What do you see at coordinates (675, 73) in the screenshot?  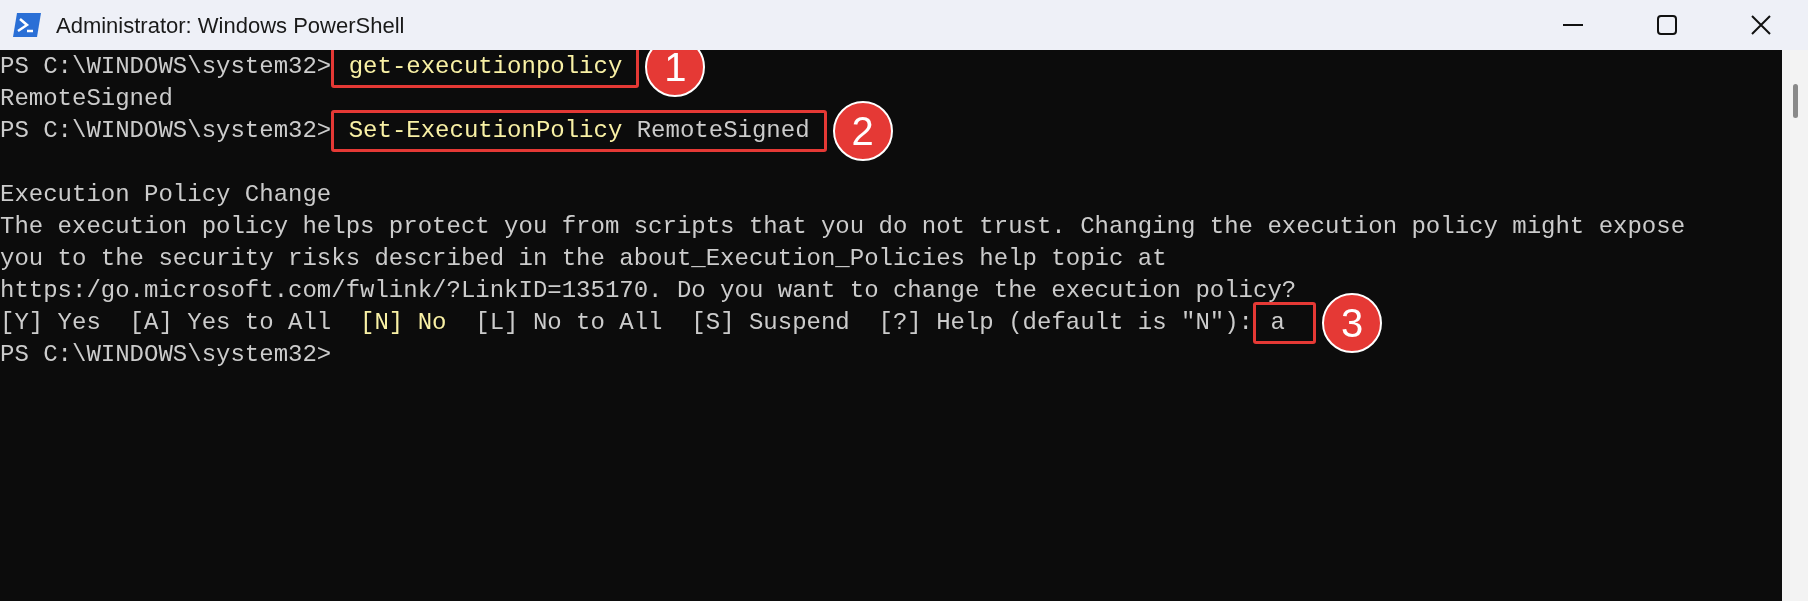 I see `step-badge: 1` at bounding box center [675, 73].